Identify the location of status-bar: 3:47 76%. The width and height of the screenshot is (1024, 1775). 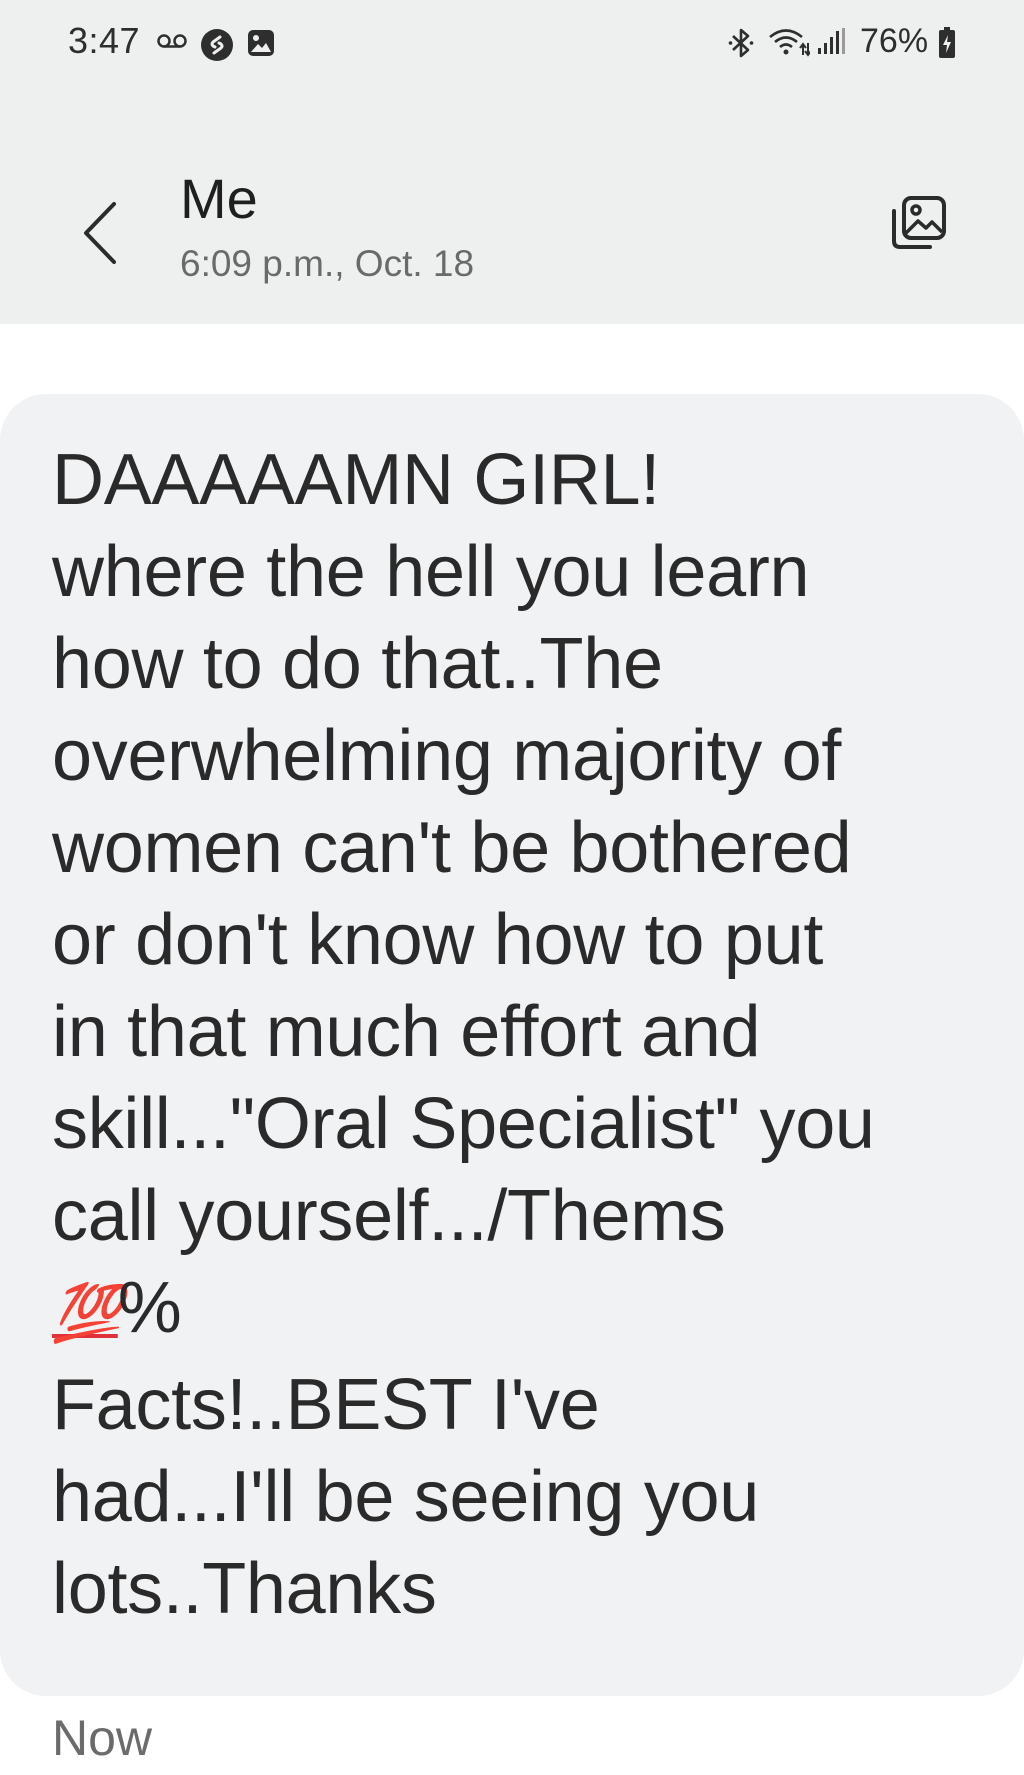
(512, 44).